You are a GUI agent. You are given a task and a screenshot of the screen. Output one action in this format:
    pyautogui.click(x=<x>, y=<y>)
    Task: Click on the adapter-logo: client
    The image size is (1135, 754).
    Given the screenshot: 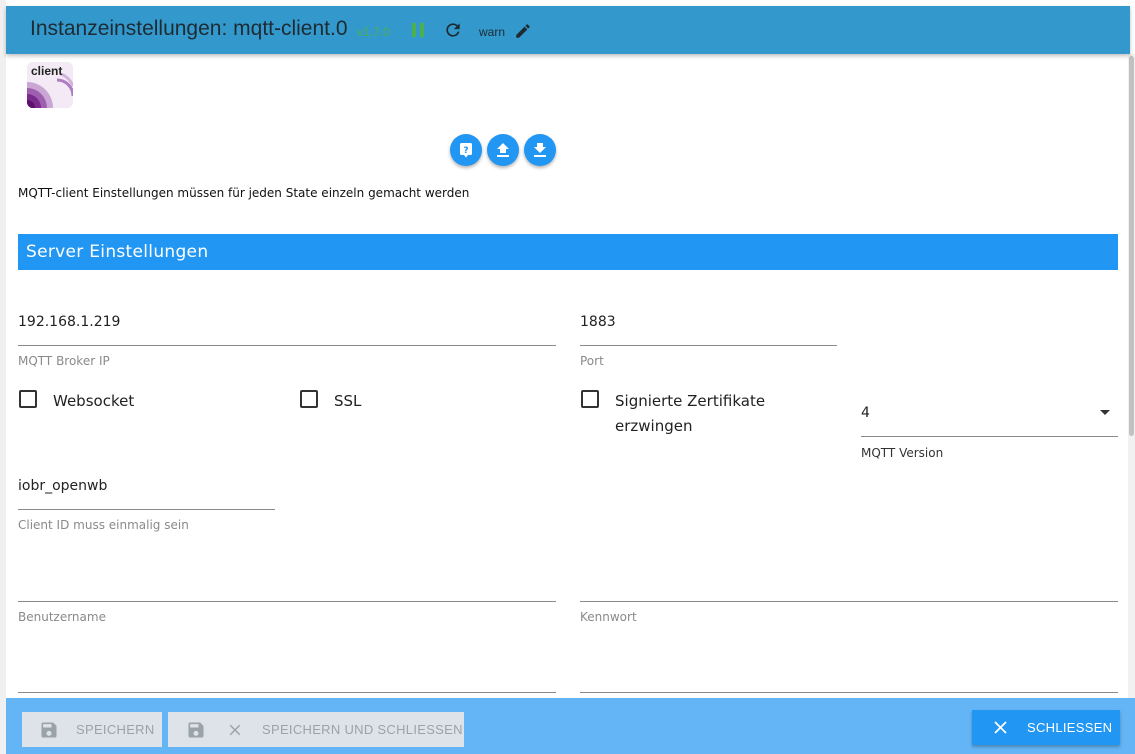 What is the action you would take?
    pyautogui.click(x=50, y=85)
    